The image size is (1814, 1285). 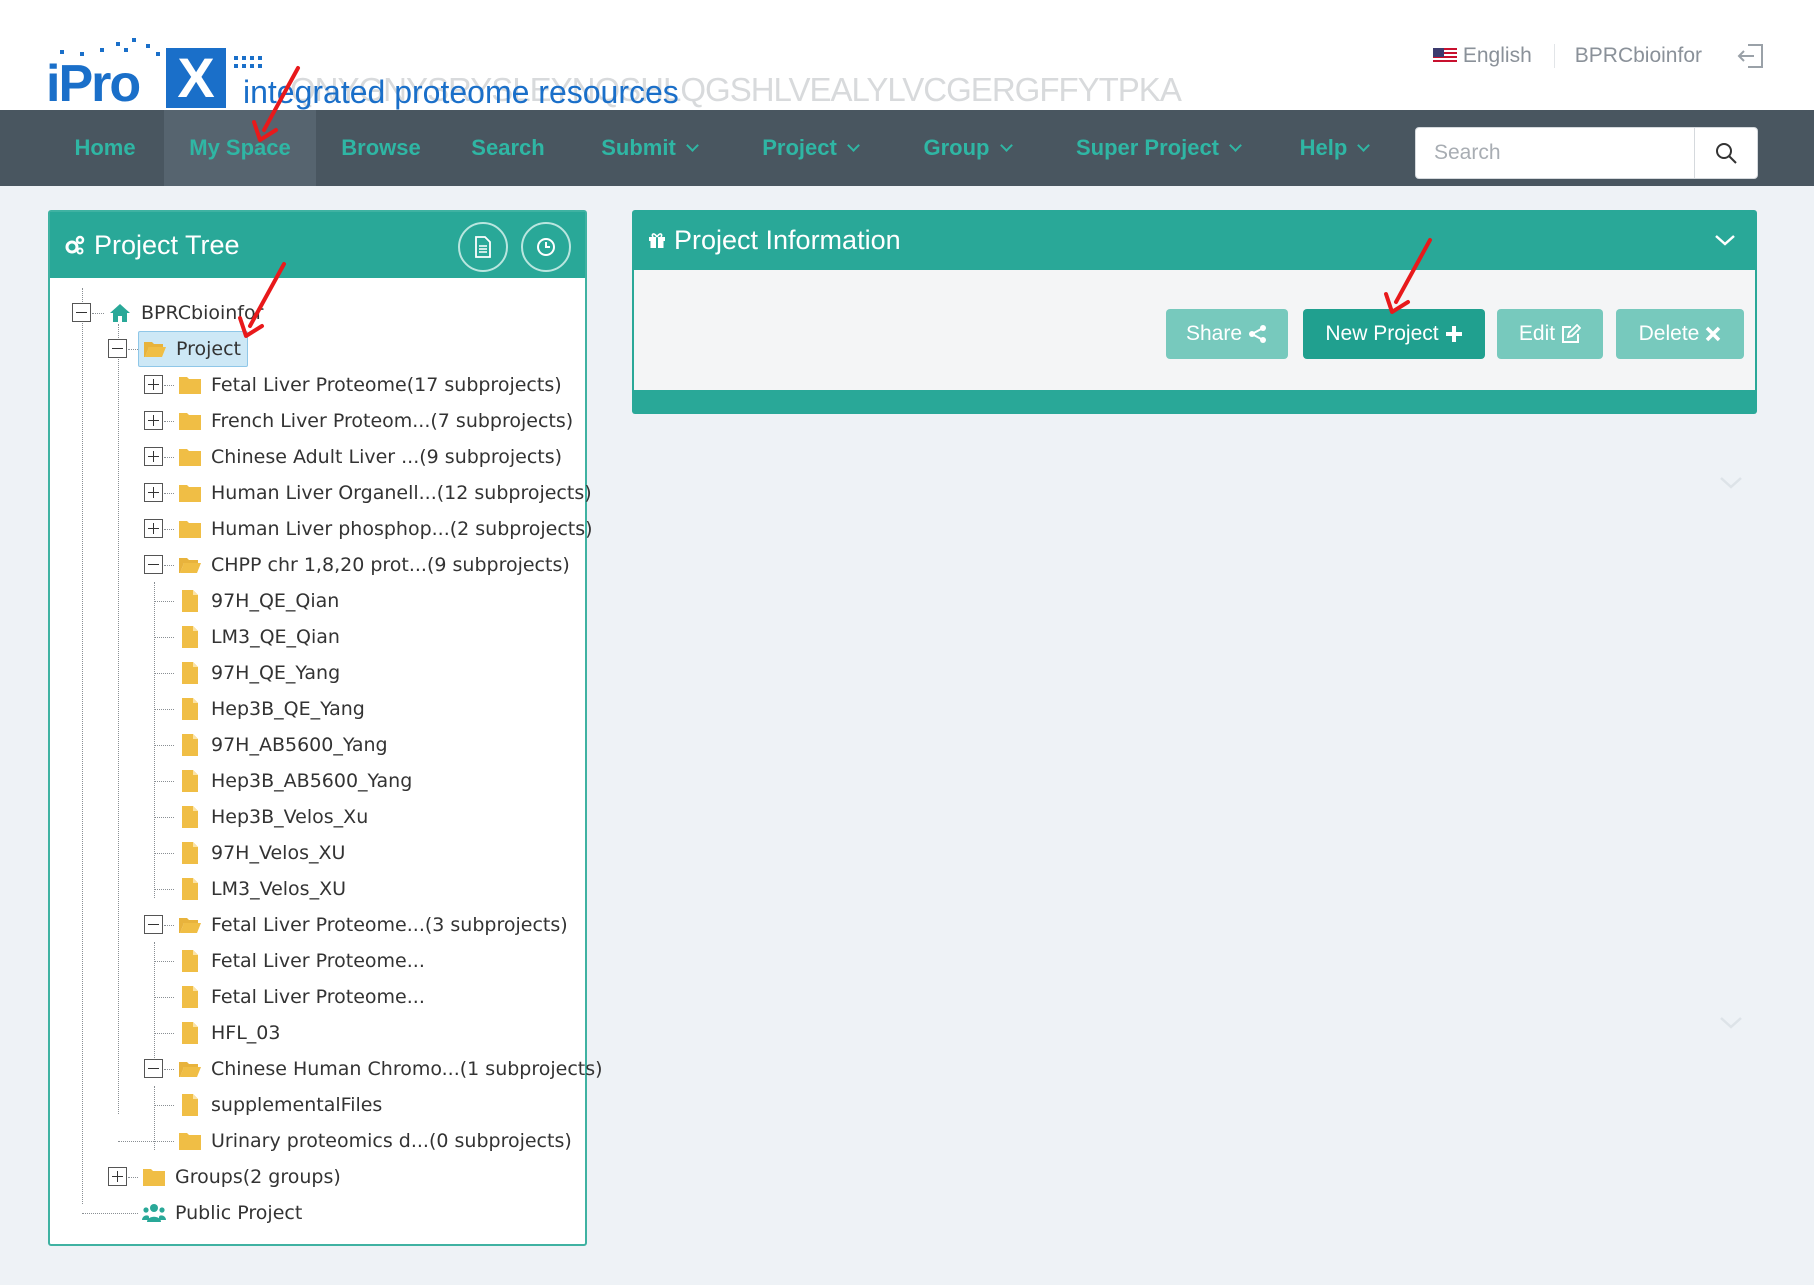 I want to click on tree-node-subproject: 97H_QE_Yang, so click(x=259, y=673).